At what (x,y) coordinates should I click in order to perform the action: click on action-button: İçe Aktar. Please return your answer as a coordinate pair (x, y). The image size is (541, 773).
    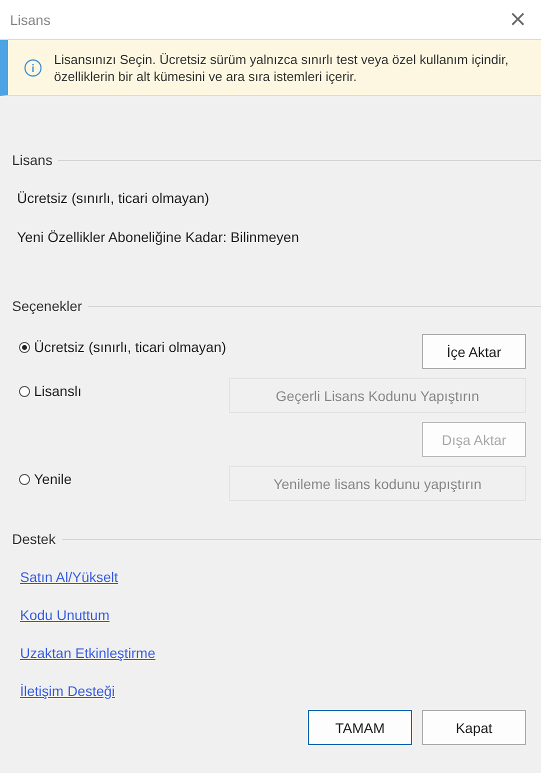
    Looking at the image, I should click on (474, 351).